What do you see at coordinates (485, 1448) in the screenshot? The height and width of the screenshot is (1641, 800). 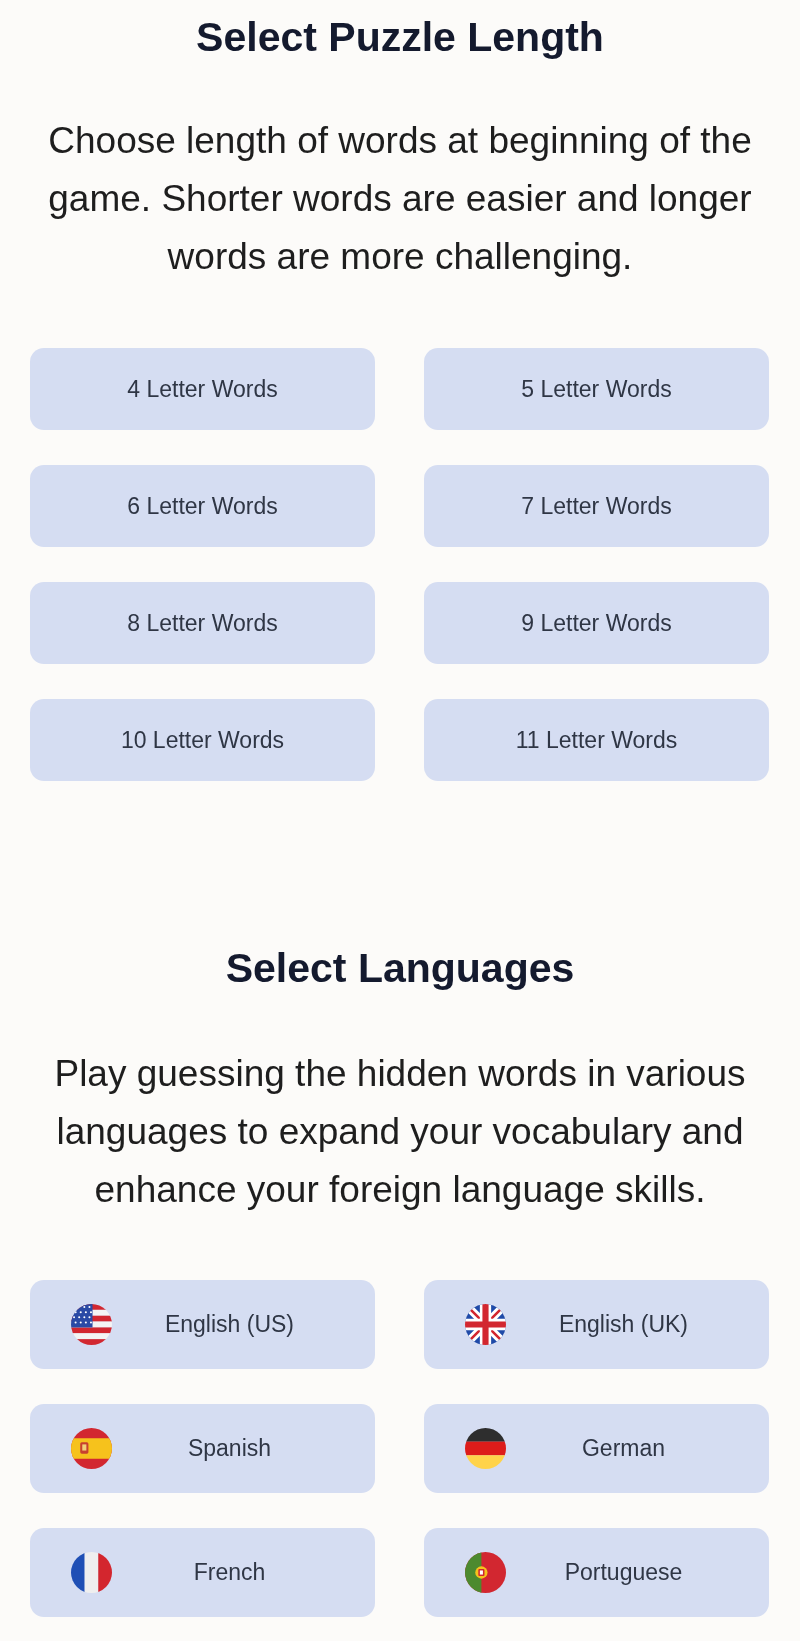 I see `germany-flag-icon` at bounding box center [485, 1448].